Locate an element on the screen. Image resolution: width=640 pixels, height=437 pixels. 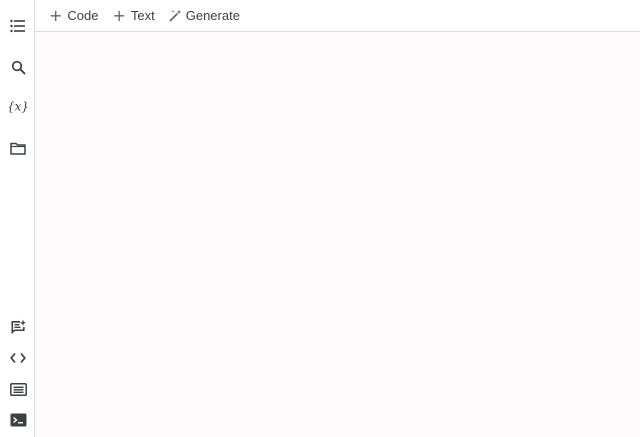
chat-sparkle-icon is located at coordinates (18, 326).